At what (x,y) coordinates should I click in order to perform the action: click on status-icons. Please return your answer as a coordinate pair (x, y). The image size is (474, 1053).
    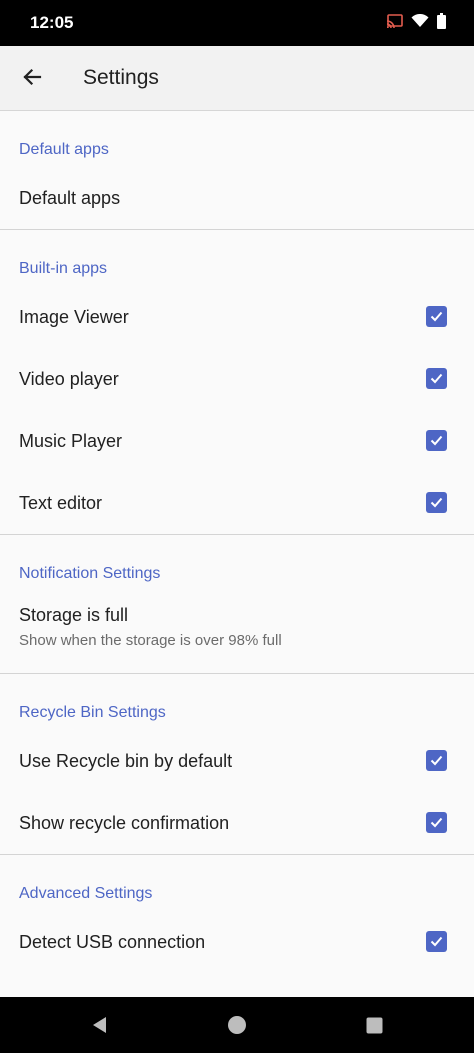
    Looking at the image, I should click on (416, 23).